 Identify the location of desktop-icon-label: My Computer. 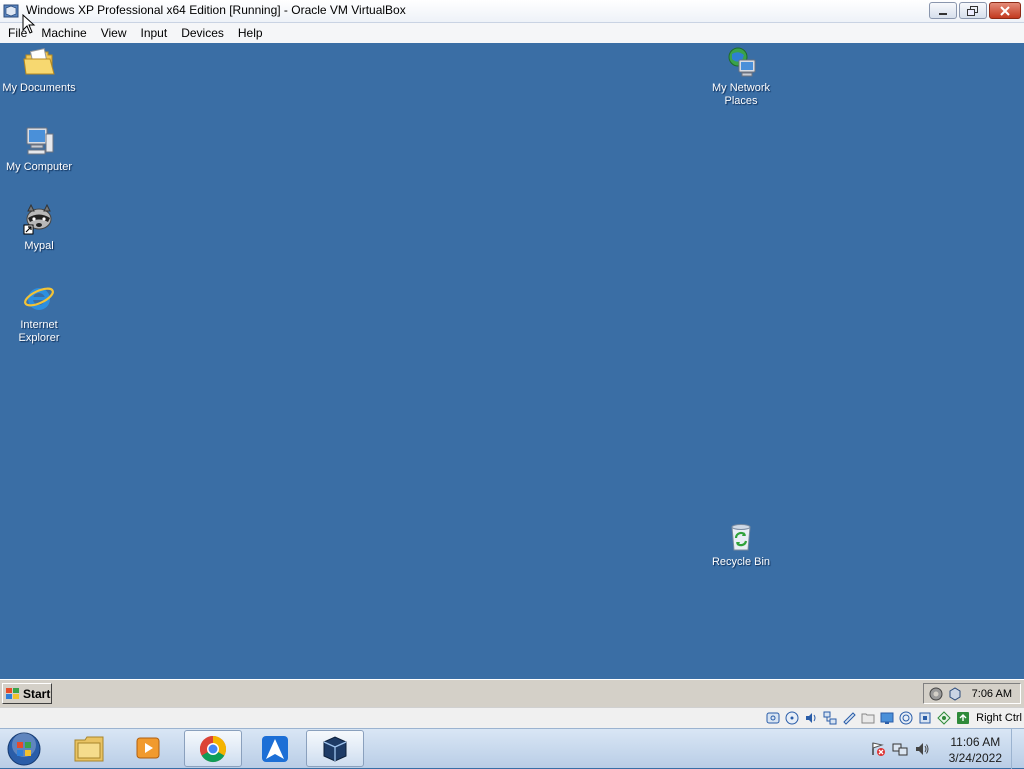
(39, 167).